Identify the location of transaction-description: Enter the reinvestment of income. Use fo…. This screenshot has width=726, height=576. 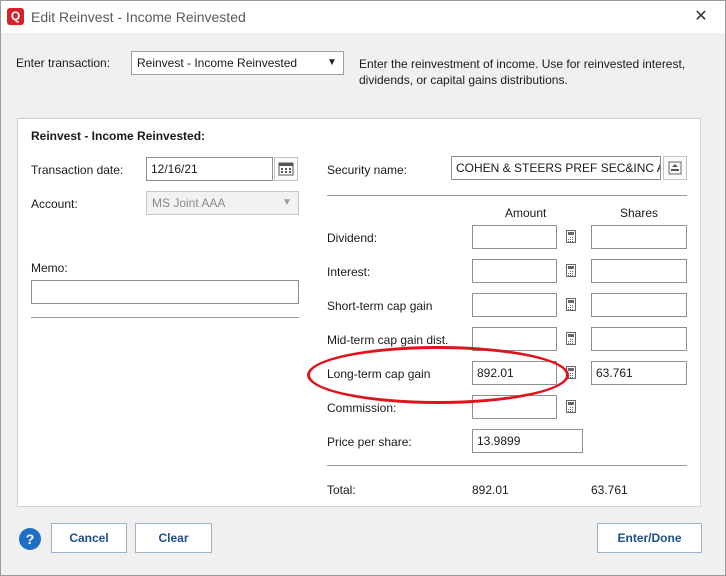
(522, 72).